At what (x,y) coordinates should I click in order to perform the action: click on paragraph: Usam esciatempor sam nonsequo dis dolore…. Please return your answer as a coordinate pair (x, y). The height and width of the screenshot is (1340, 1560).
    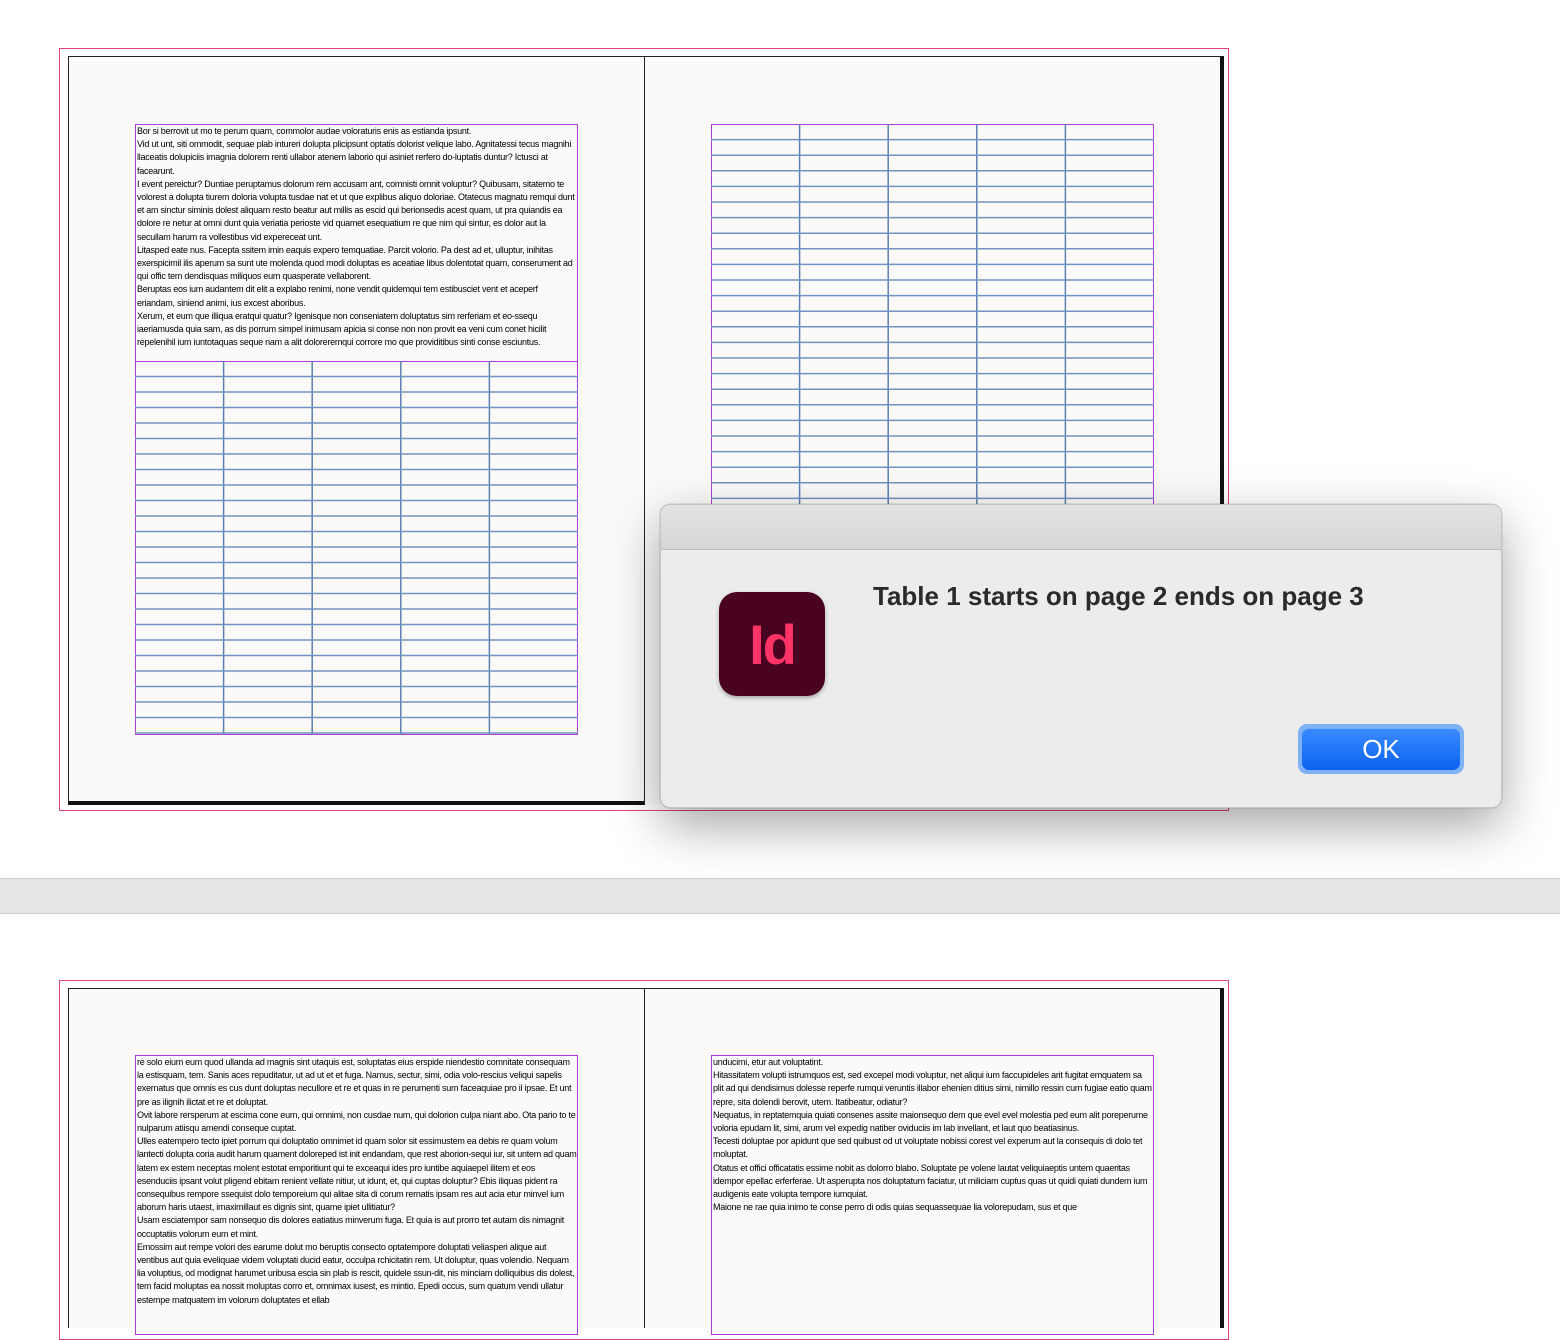
    Looking at the image, I should click on (350, 1227).